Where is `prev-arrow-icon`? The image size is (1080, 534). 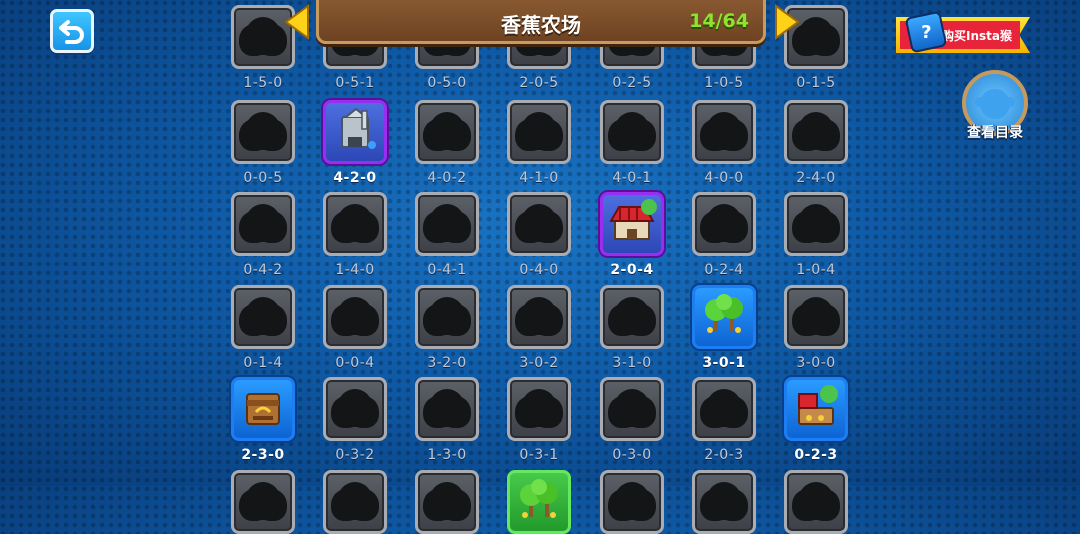 prev-arrow-icon is located at coordinates (297, 22).